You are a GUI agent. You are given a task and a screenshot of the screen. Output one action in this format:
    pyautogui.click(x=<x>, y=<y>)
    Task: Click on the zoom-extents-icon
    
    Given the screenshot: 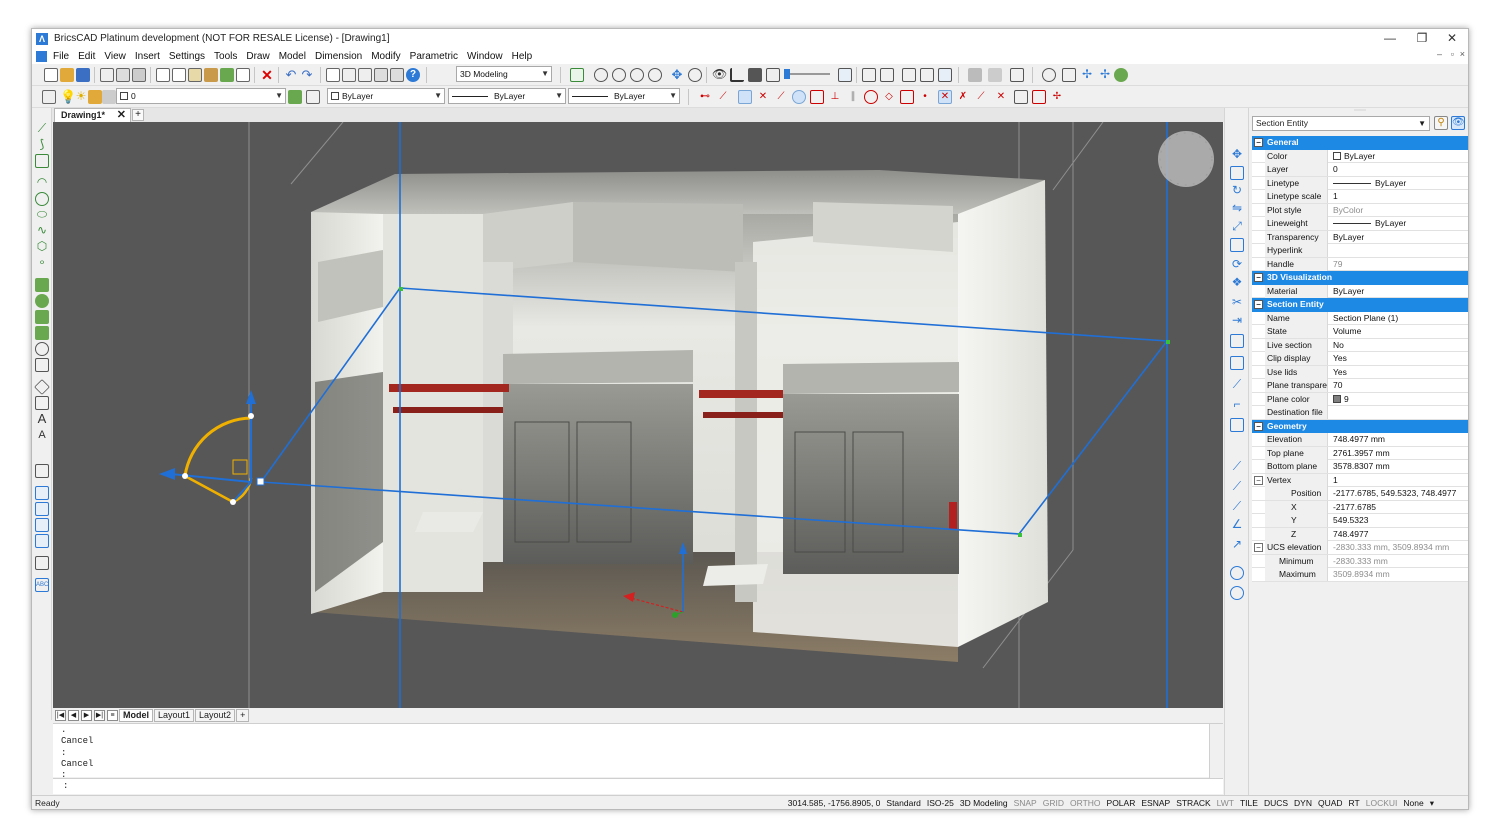 What is the action you would take?
    pyautogui.click(x=577, y=75)
    